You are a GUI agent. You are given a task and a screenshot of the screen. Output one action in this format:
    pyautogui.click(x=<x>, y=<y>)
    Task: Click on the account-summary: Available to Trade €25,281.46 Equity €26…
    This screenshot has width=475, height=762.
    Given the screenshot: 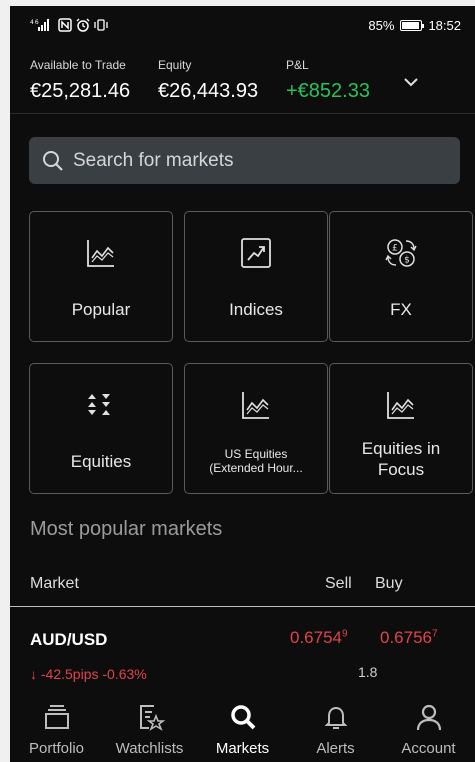 What is the action you would take?
    pyautogui.click(x=242, y=82)
    